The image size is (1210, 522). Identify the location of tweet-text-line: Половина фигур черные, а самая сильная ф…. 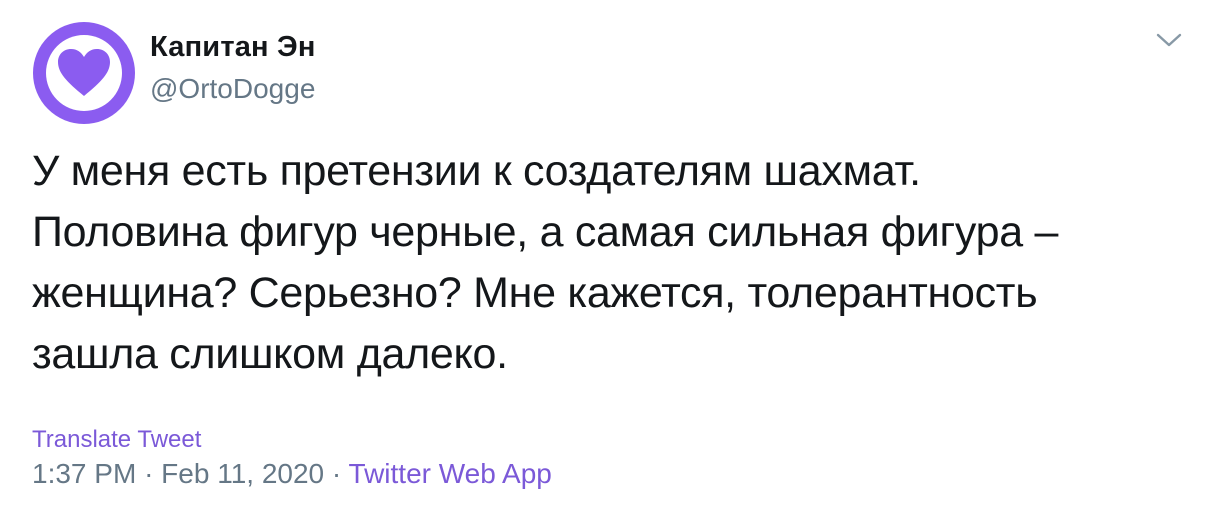
(545, 232).